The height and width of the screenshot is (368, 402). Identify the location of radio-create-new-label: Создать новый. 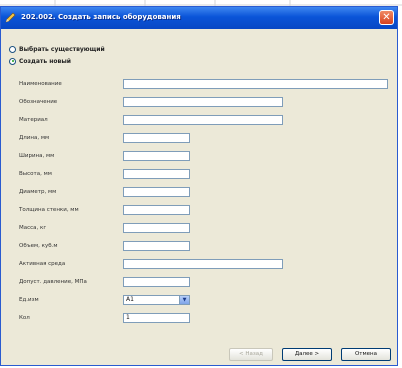
(45, 61).